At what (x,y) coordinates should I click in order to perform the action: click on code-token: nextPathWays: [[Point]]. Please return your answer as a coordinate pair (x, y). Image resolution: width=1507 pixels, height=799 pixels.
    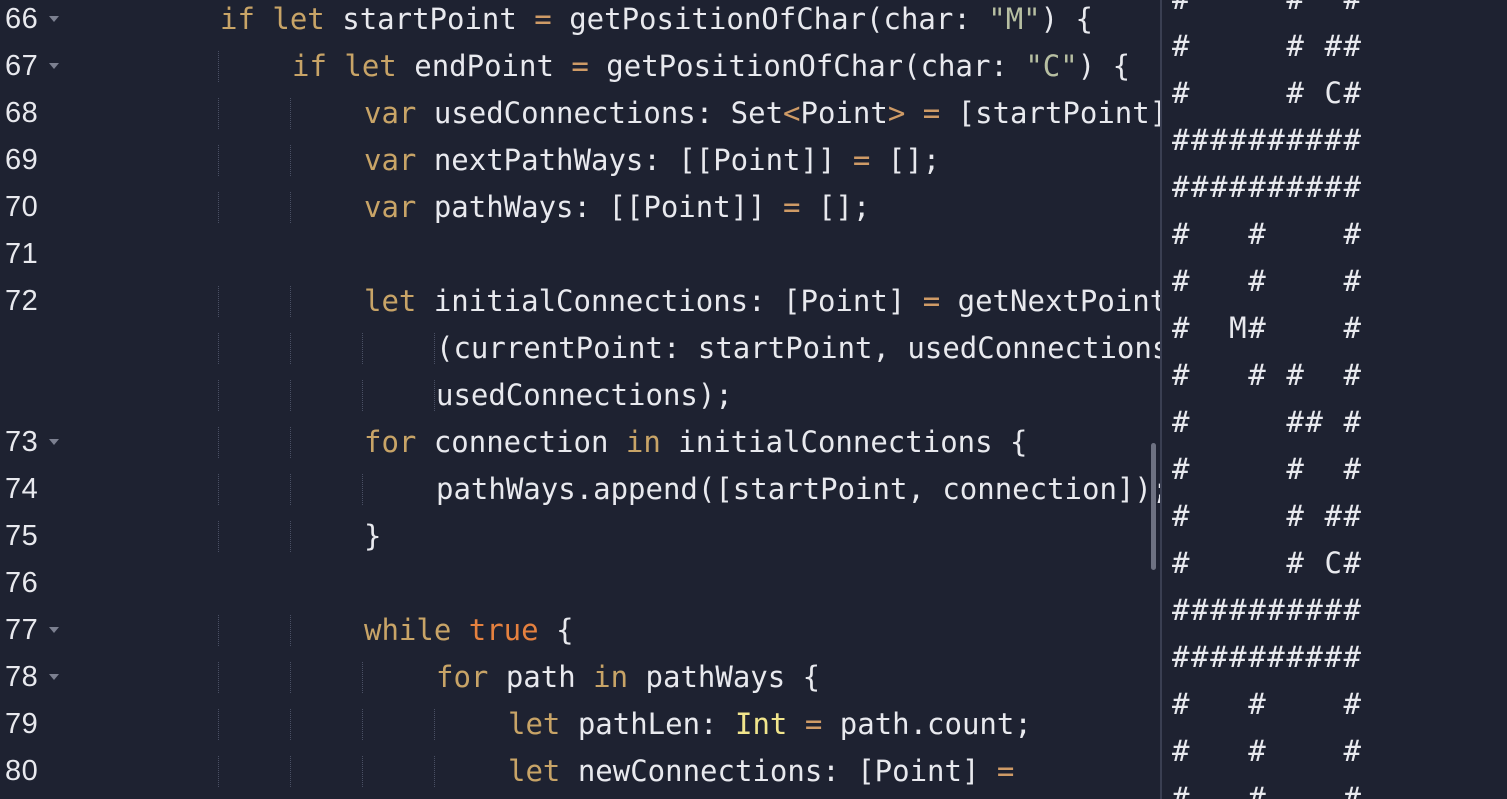
    Looking at the image, I should click on (643, 160).